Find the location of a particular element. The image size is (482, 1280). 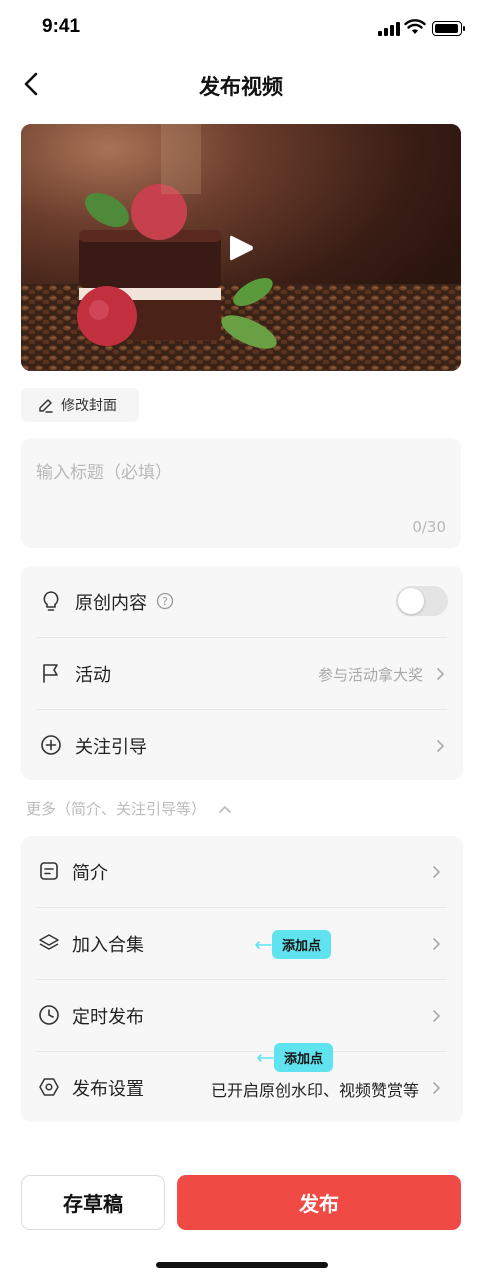

more-options-toggle: 更多（简介、关注引导等） is located at coordinates (129, 808).